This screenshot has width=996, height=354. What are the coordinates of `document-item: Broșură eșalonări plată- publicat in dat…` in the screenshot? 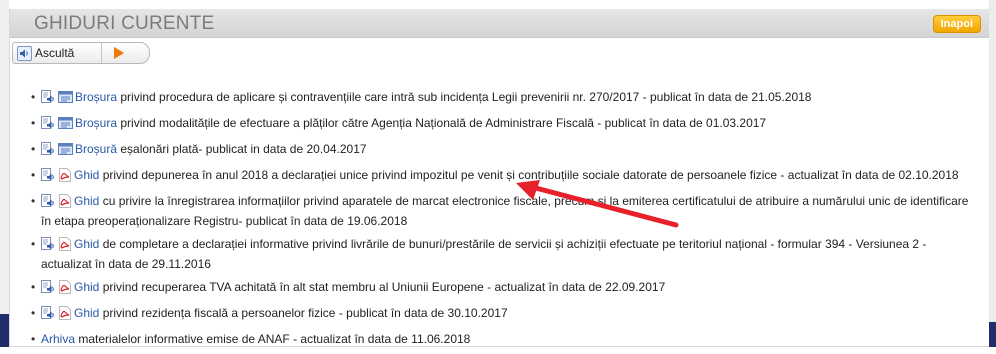 It's located at (503, 151).